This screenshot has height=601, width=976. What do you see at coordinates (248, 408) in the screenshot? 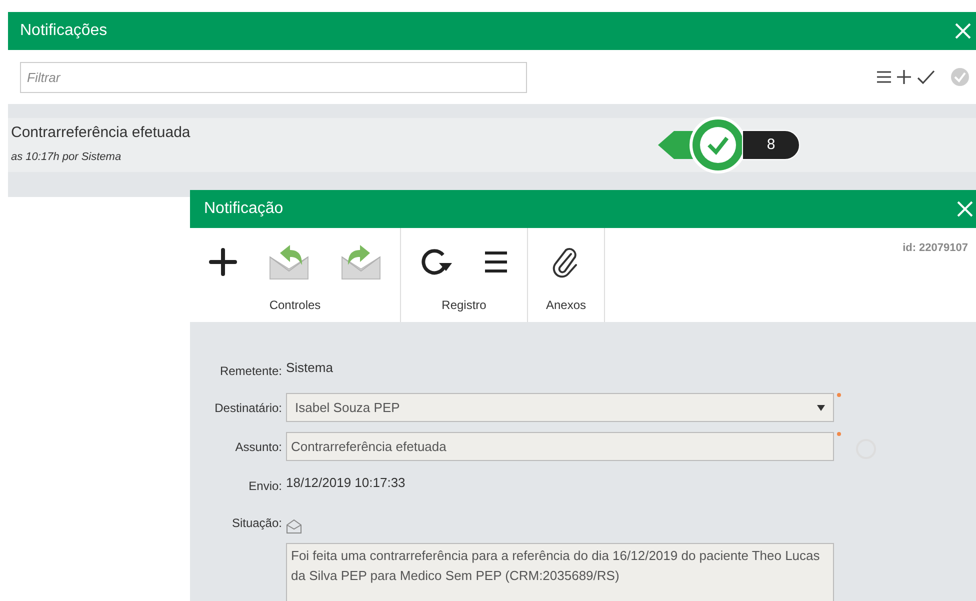
I see `field-label: Destinatário:` at bounding box center [248, 408].